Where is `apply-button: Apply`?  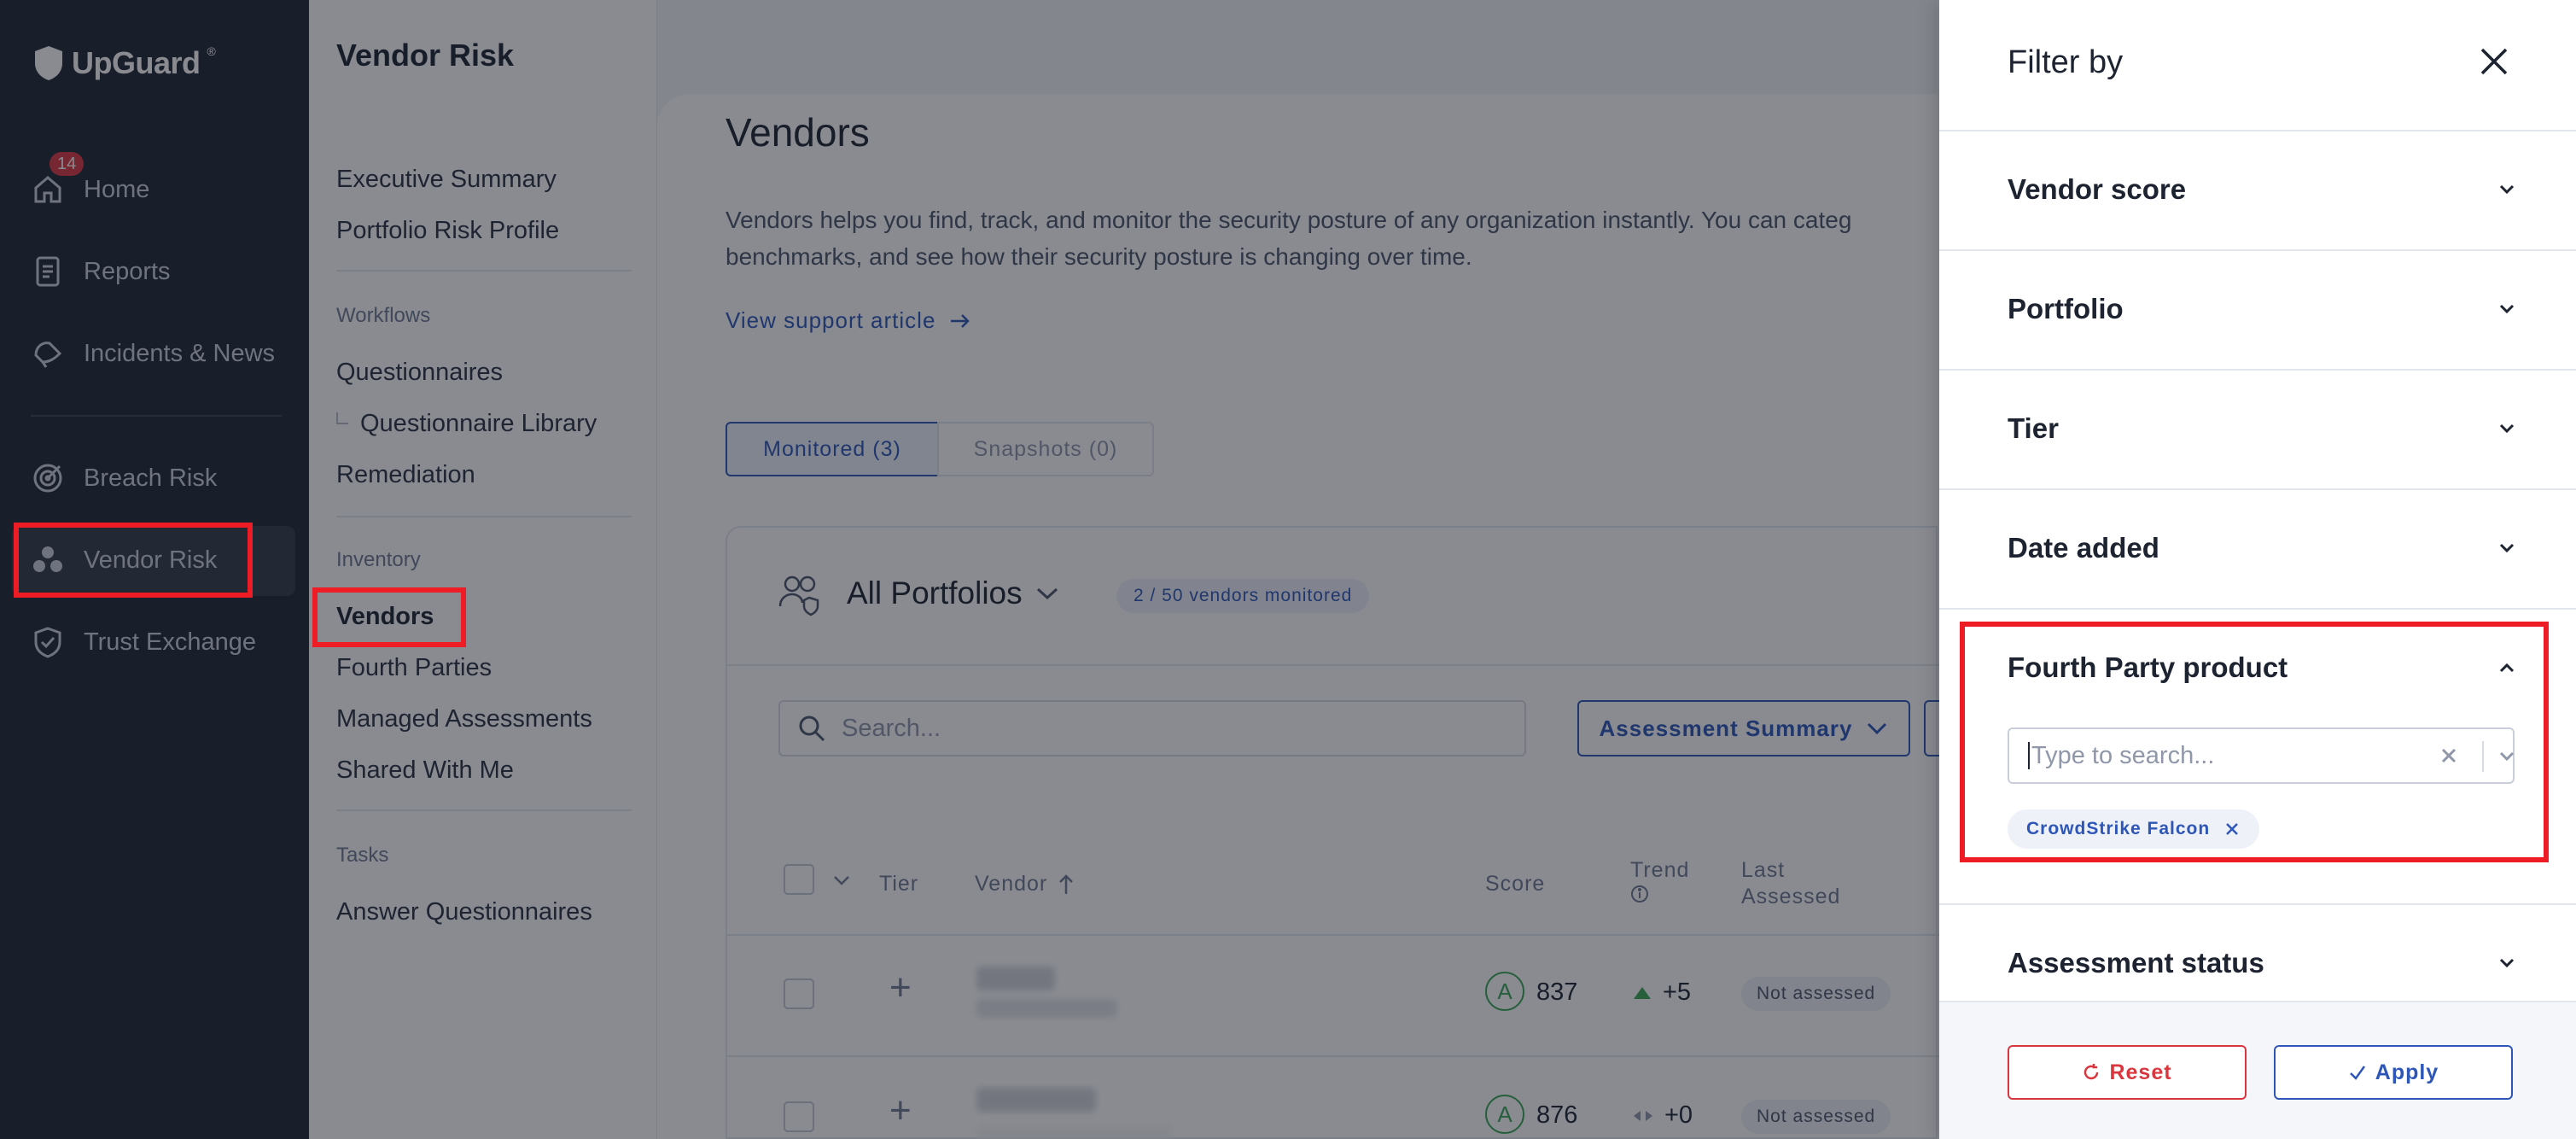 apply-button: Apply is located at coordinates (2393, 1072).